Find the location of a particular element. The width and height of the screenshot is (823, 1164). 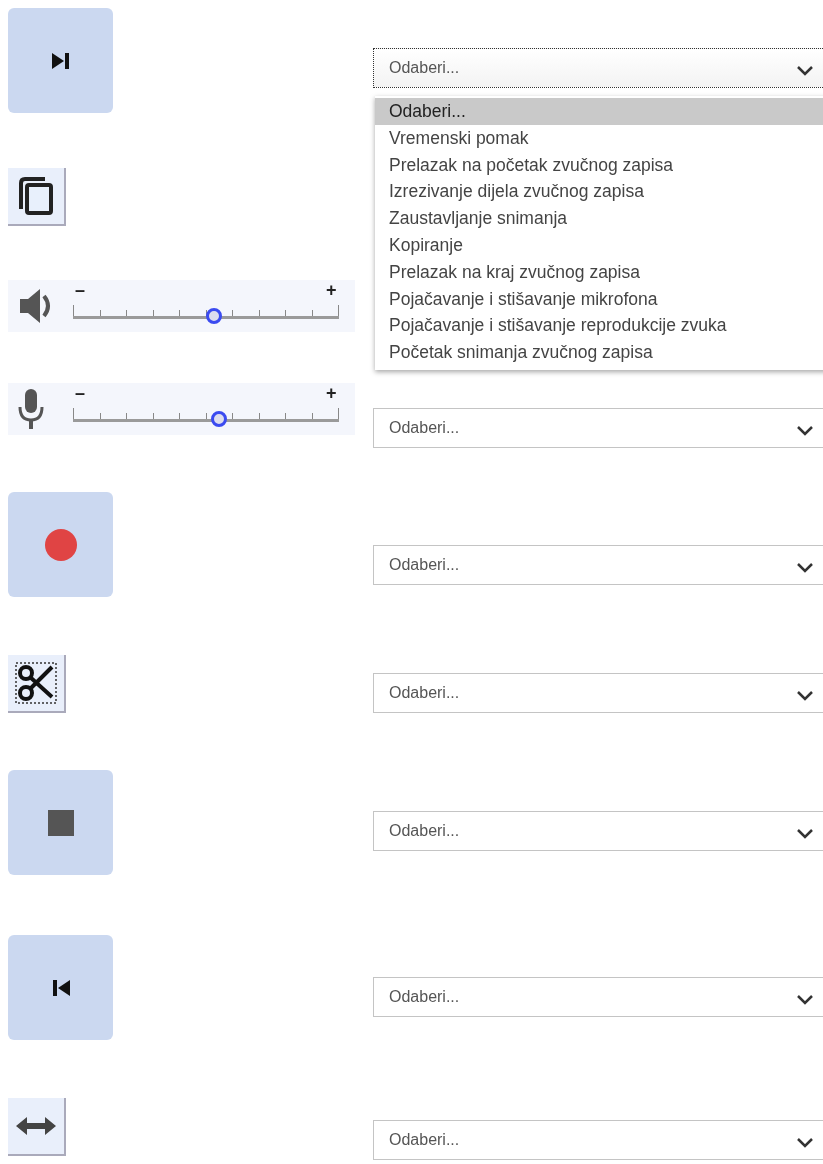

double-arrow-icon is located at coordinates (36, 1126).